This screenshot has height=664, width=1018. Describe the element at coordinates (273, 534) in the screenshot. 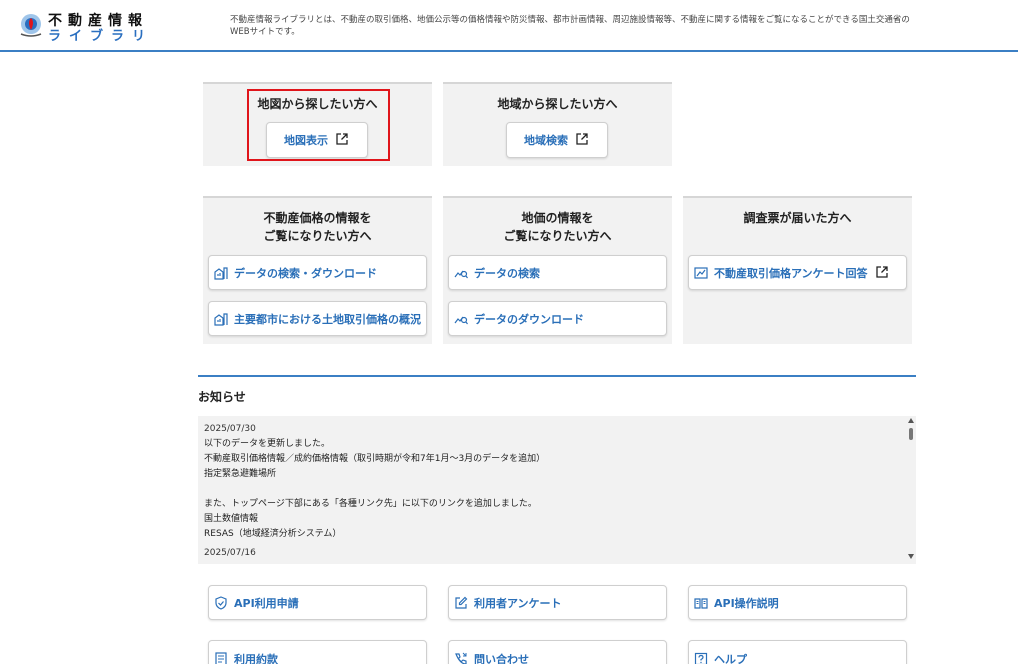

I see `news-line: RESAS（地域経済分析システム）` at that location.